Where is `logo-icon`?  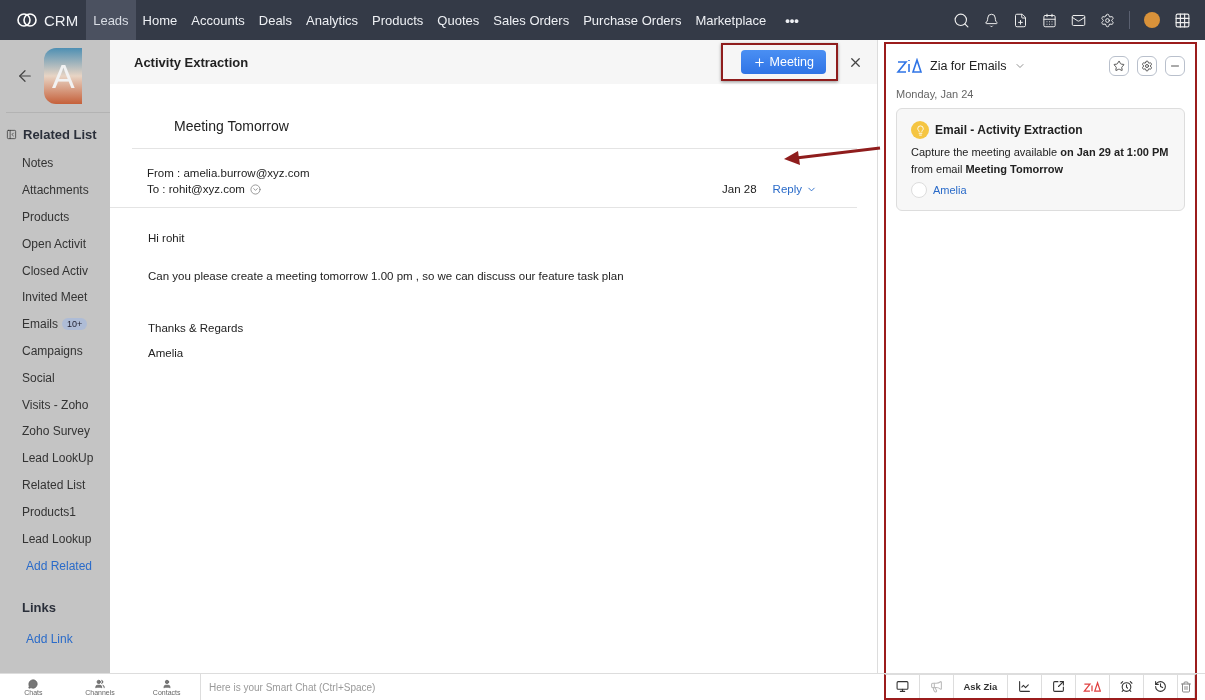 logo-icon is located at coordinates (27, 20).